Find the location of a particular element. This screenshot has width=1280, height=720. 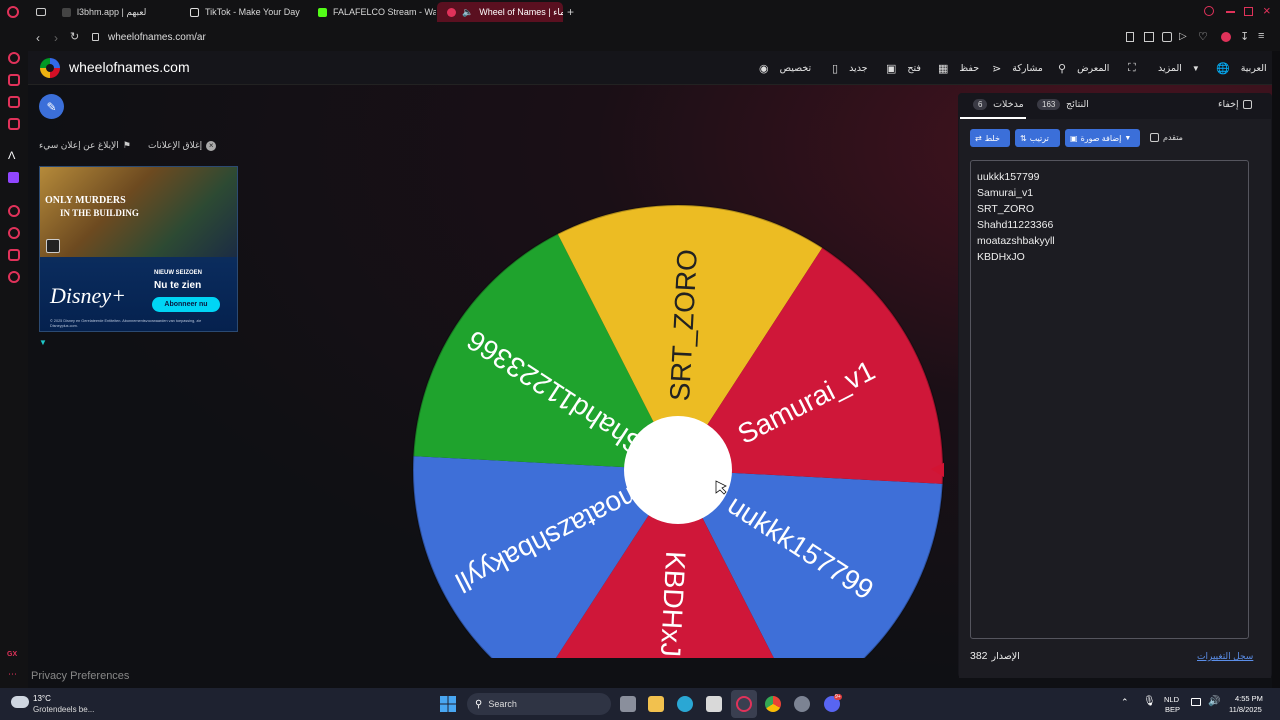

open-label: فتح is located at coordinates (914, 68).